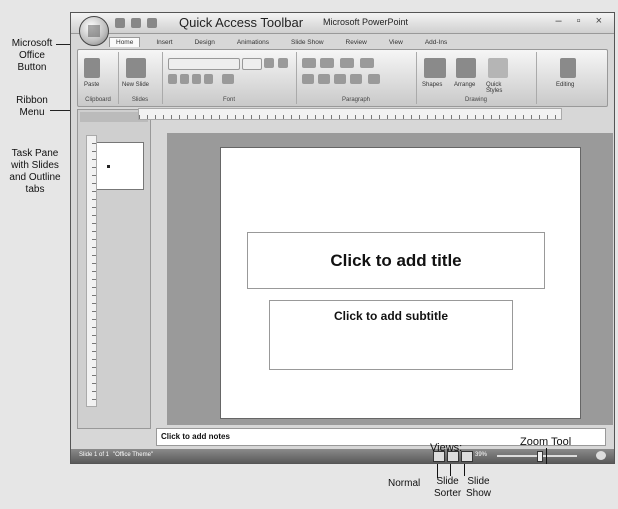 This screenshot has width=618, height=509. I want to click on group-slides: New Slide Slides, so click(140, 78).